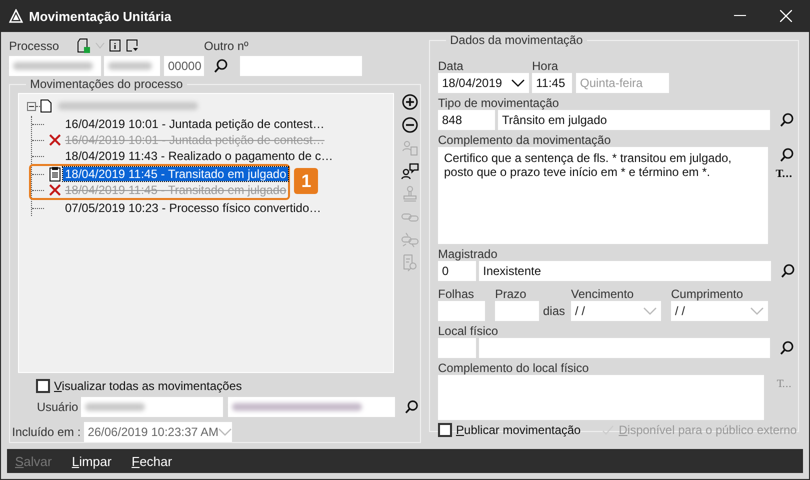 The width and height of the screenshot is (810, 480). Describe the element at coordinates (513, 368) in the screenshot. I see `field-label: Complemento do local físico` at that location.